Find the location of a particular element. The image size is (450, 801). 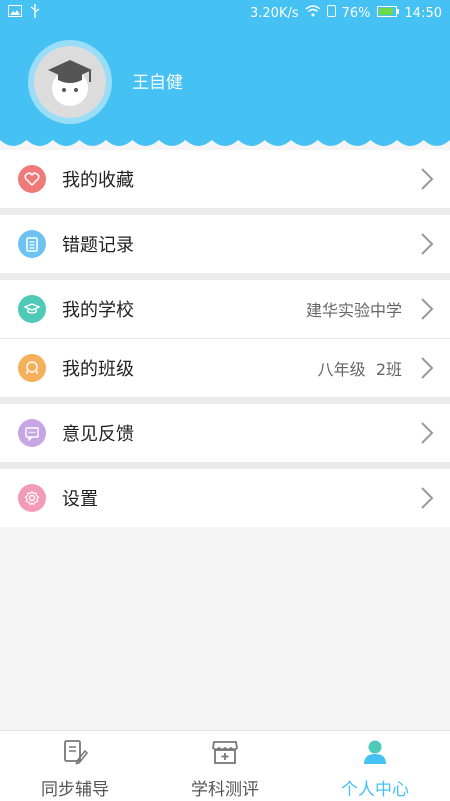

book-edit-icon is located at coordinates (75, 754).